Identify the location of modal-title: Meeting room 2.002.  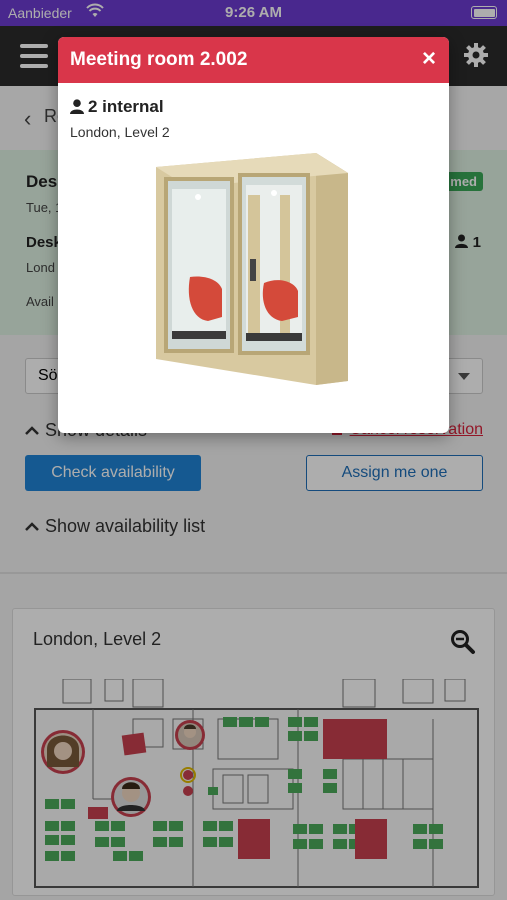
(159, 59).